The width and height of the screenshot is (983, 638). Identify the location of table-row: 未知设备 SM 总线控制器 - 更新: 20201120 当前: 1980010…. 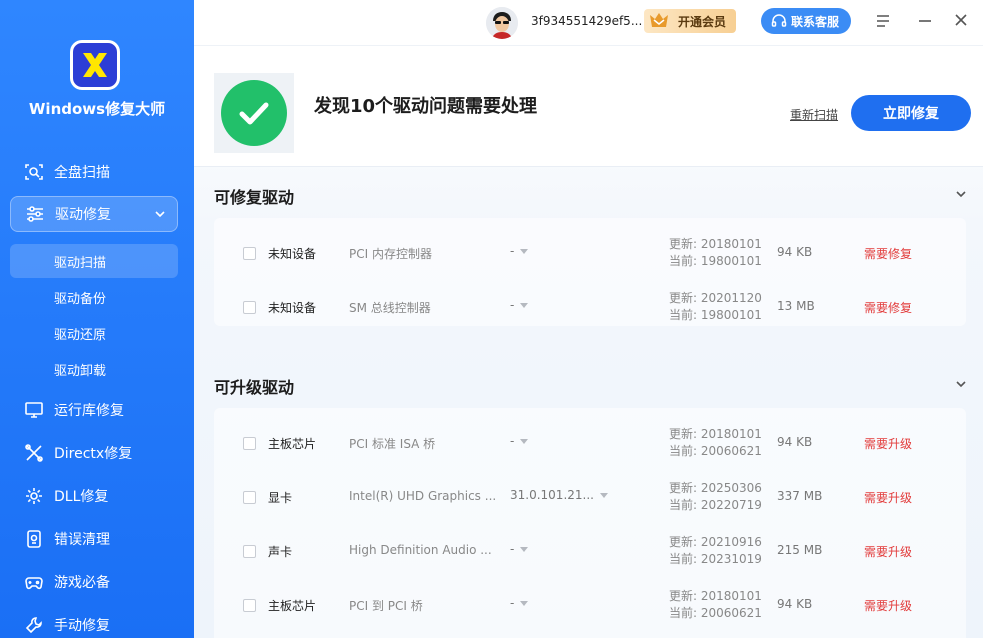
(590, 307).